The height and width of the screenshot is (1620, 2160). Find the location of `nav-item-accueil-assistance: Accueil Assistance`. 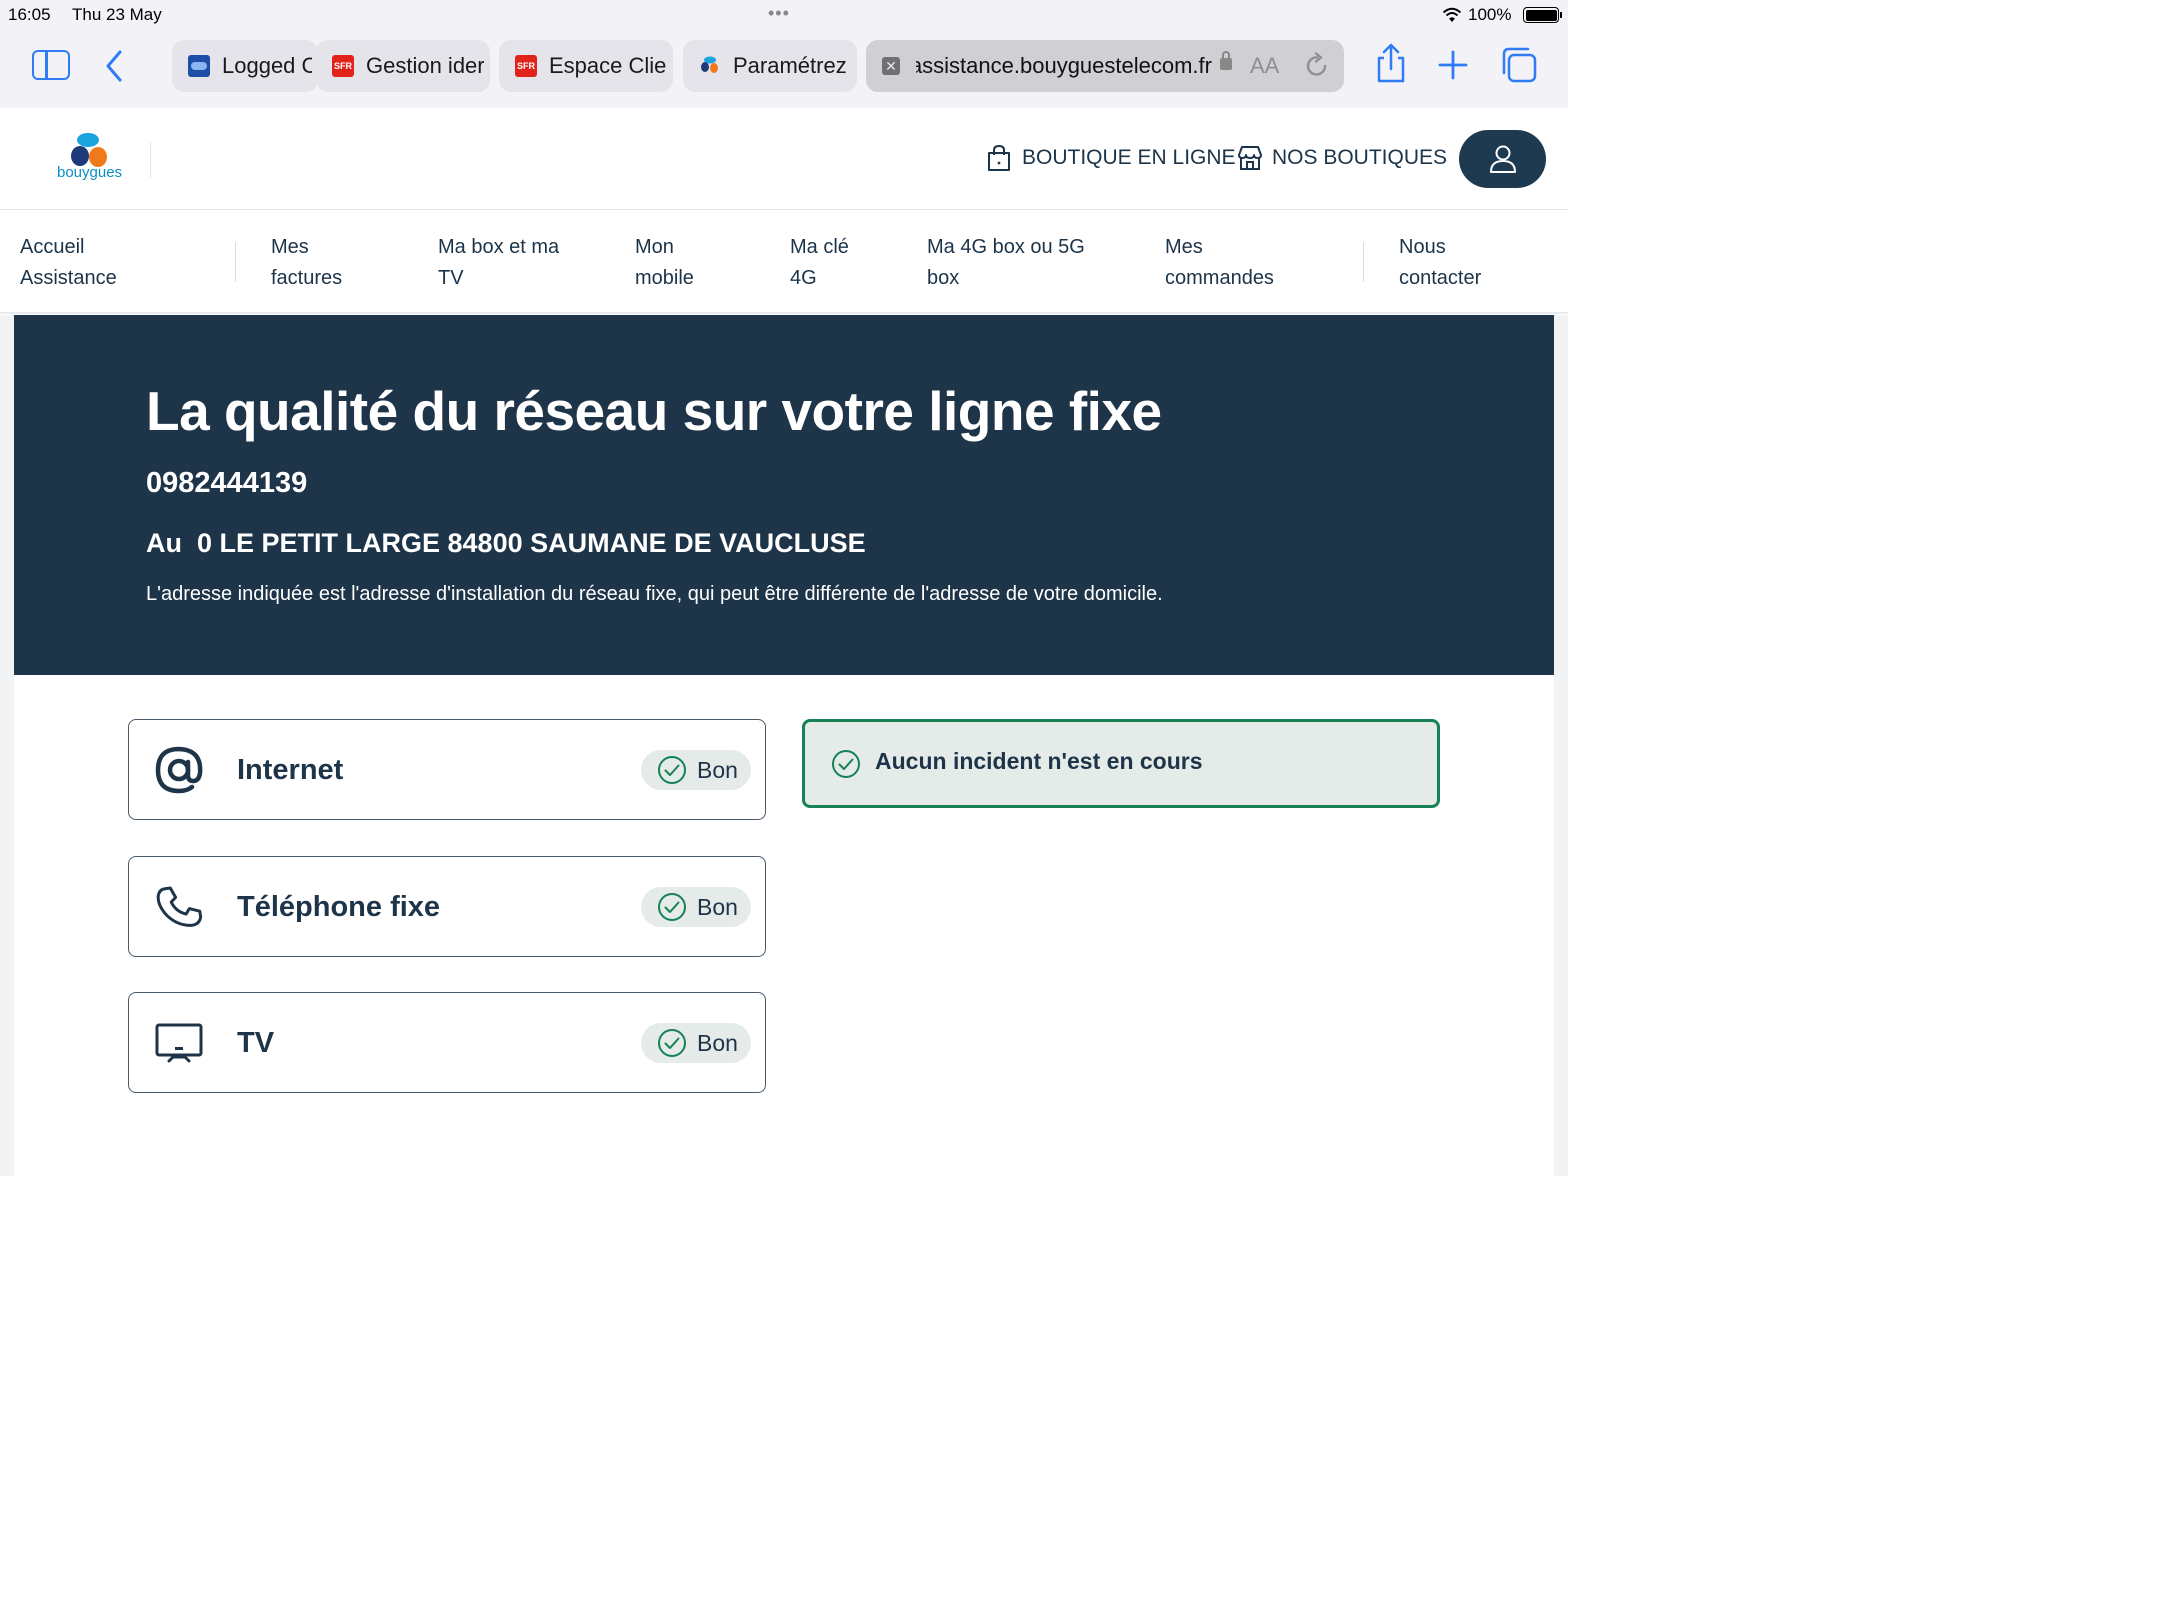

nav-item-accueil-assistance: Accueil Assistance is located at coordinates (68, 263).